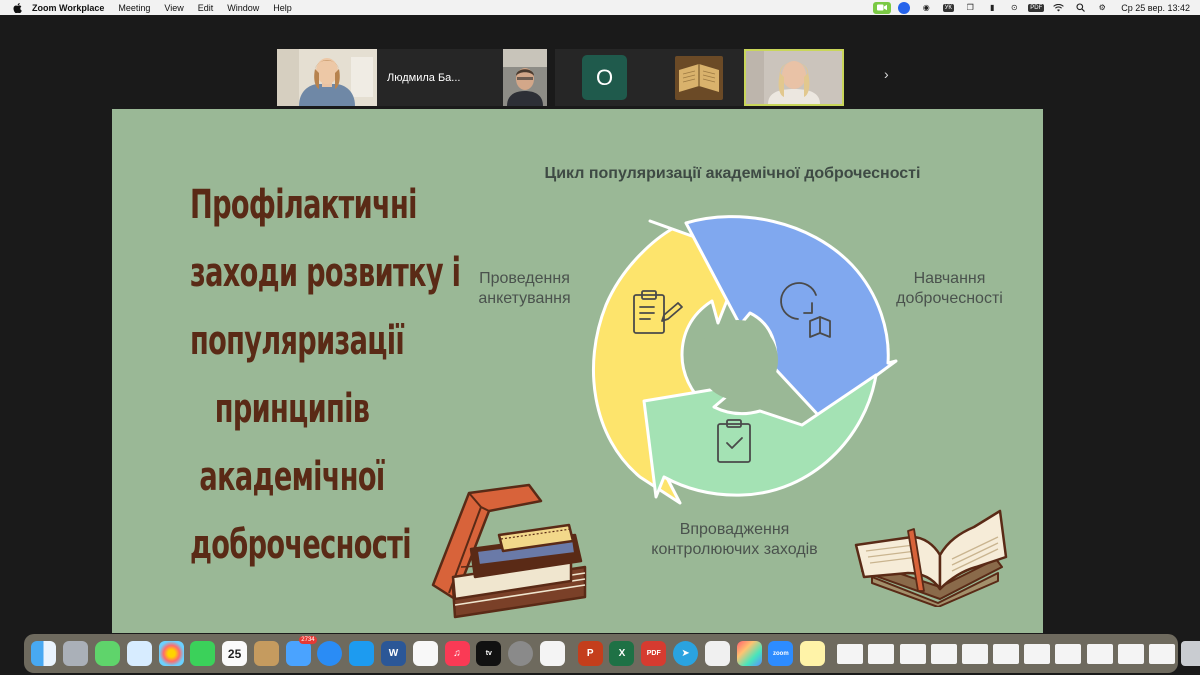  What do you see at coordinates (44, 653) in the screenshot?
I see `finder-icon` at bounding box center [44, 653].